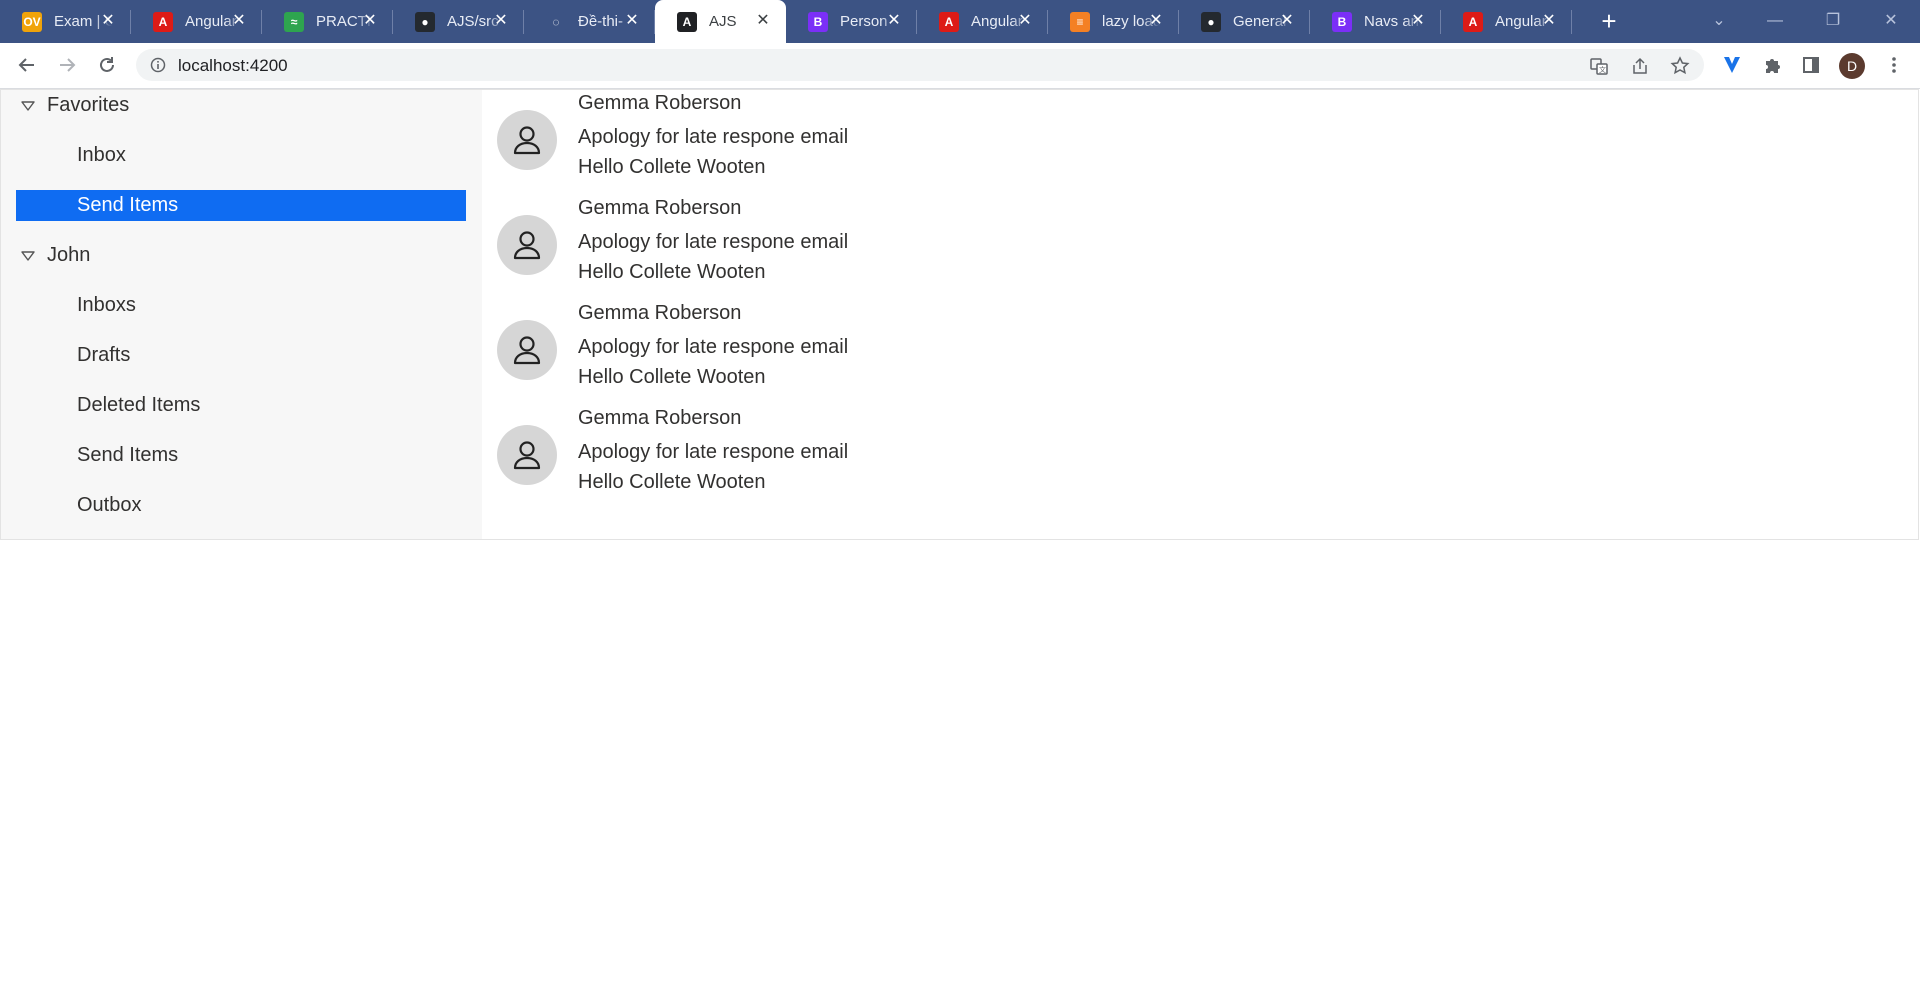 The width and height of the screenshot is (1920, 1007). What do you see at coordinates (241, 355) in the screenshot?
I see `folder-item: Drafts` at bounding box center [241, 355].